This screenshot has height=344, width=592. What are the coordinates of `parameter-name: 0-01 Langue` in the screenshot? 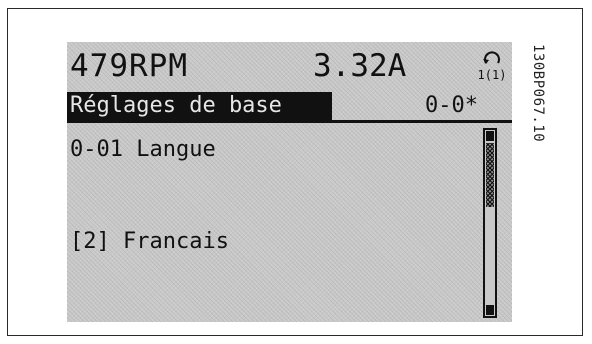 It's located at (143, 149).